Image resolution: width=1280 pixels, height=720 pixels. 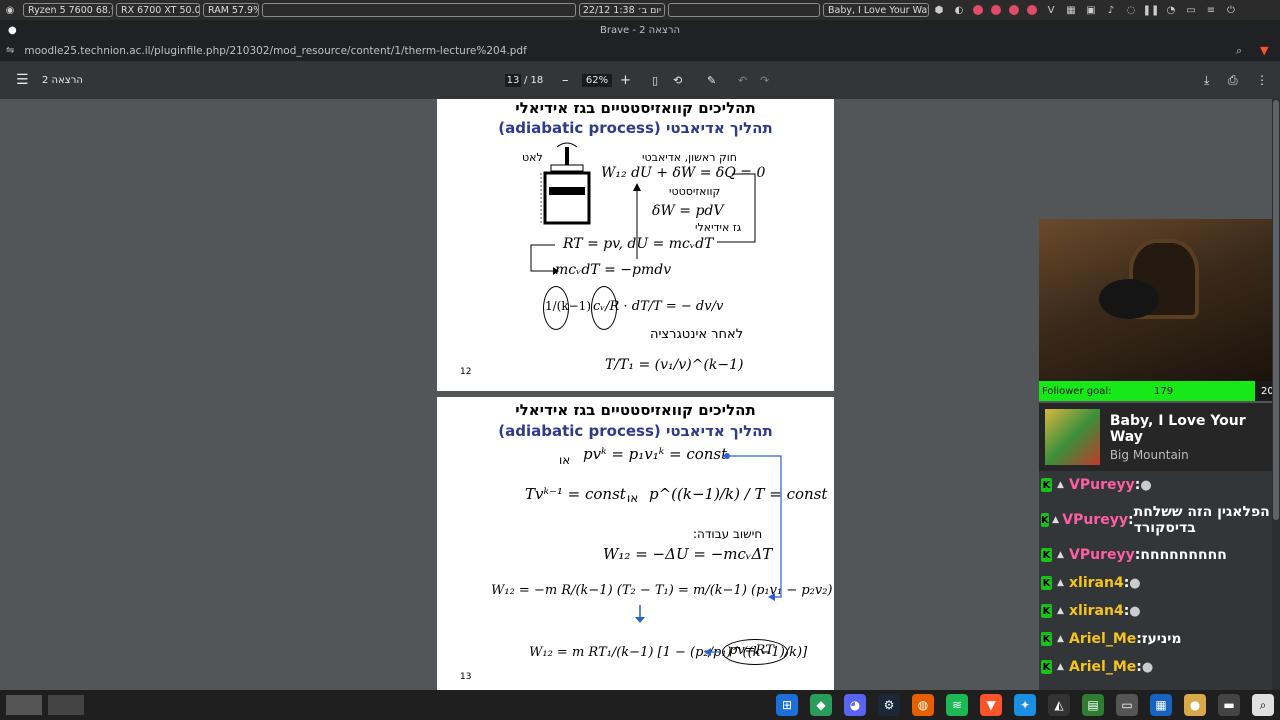 I want to click on chat-message: K ▲ Ariel_Me : מיניעז, so click(x=1156, y=639).